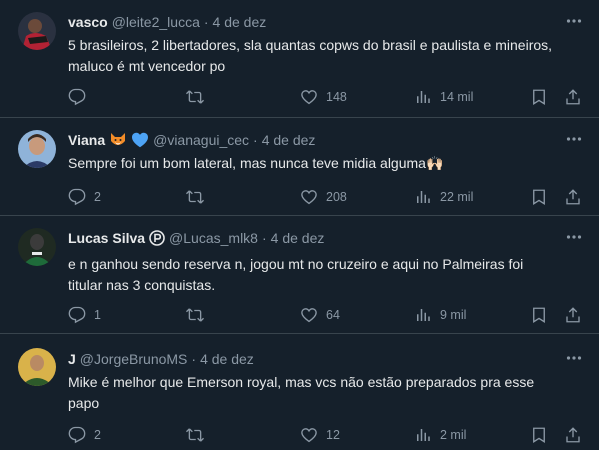 Image resolution: width=599 pixels, height=450 pixels. Describe the element at coordinates (88, 22) in the screenshot. I see `display-name: vasco` at that location.